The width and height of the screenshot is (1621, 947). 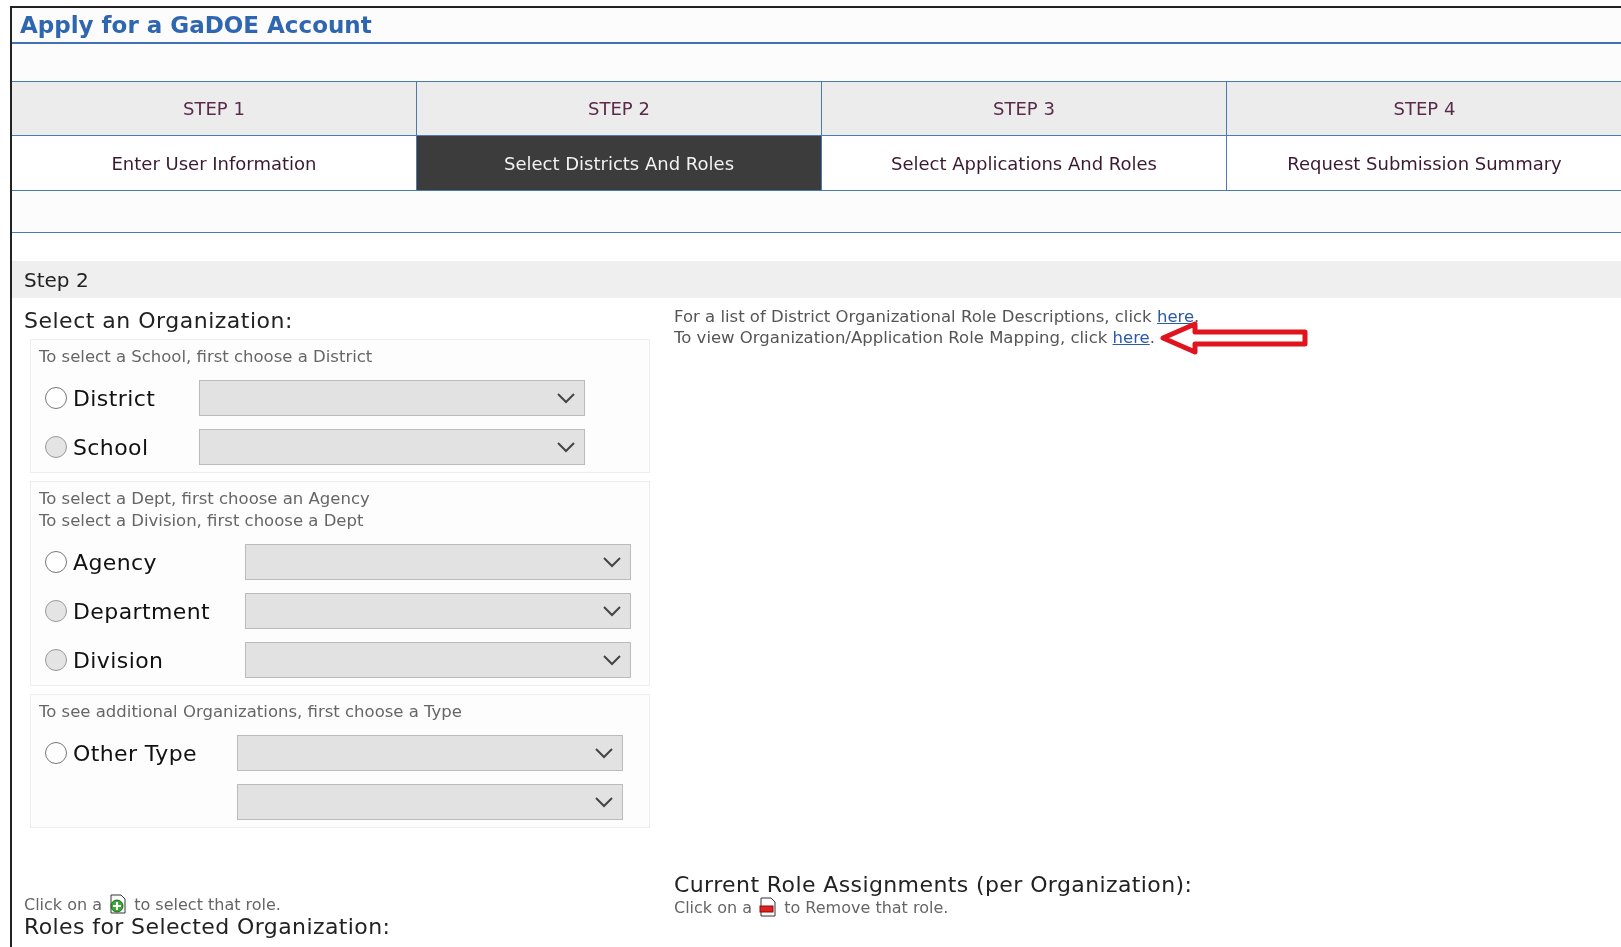 What do you see at coordinates (619, 108) in the screenshot?
I see `step-header: STEP 2` at bounding box center [619, 108].